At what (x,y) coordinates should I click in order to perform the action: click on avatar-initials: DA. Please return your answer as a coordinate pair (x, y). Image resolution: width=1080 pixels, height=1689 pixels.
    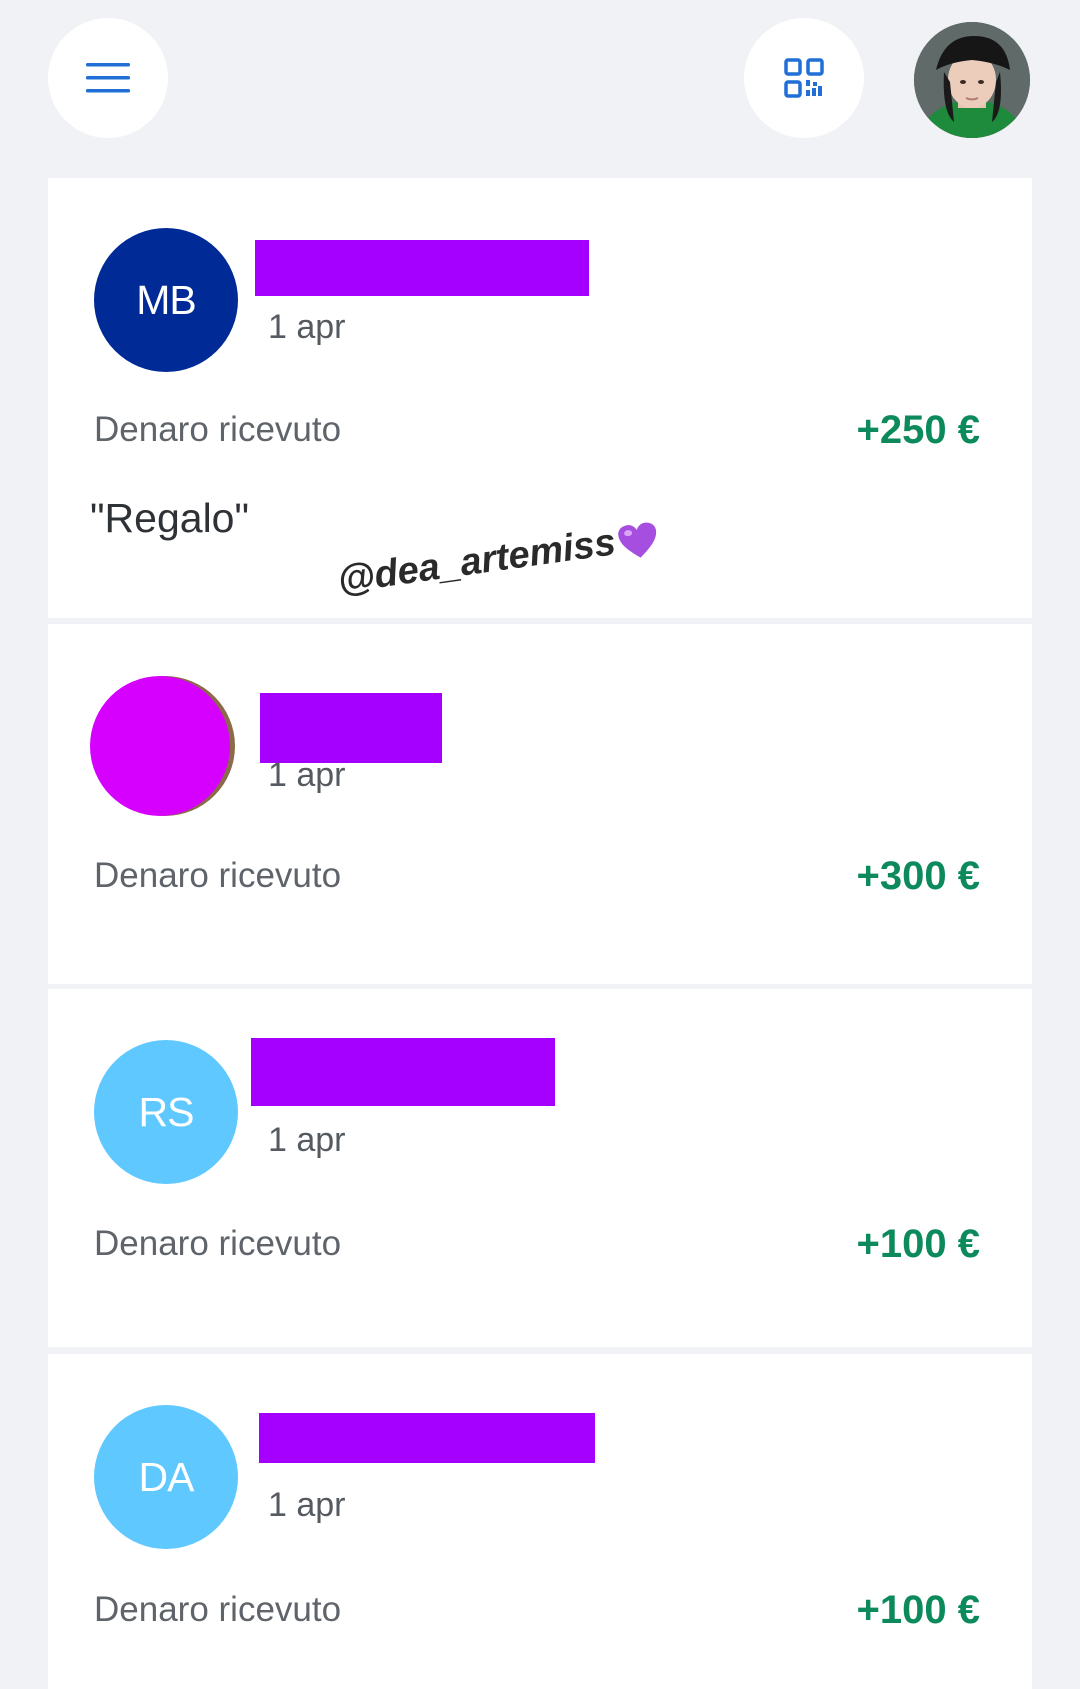
    Looking at the image, I should click on (166, 1476).